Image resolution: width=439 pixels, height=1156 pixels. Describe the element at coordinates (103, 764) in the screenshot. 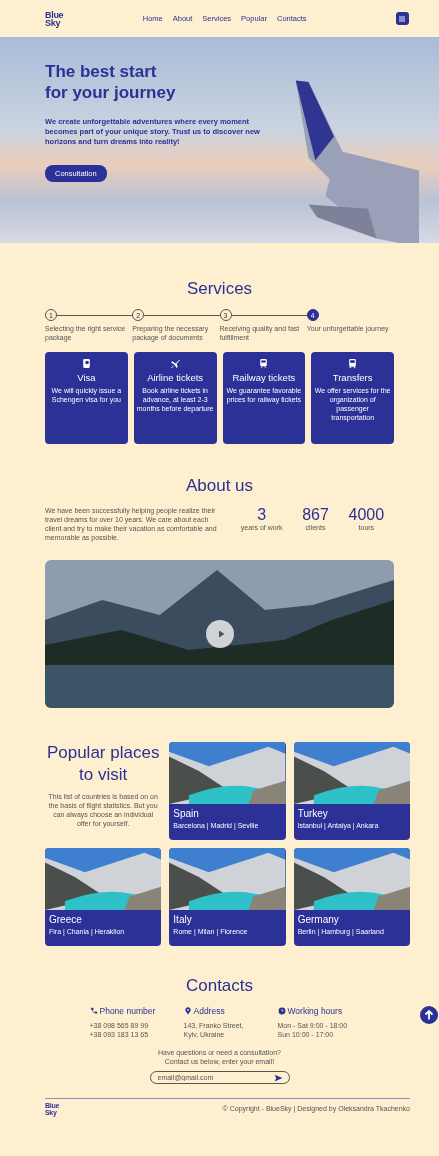

I see `section-title: Popular places to visit` at that location.